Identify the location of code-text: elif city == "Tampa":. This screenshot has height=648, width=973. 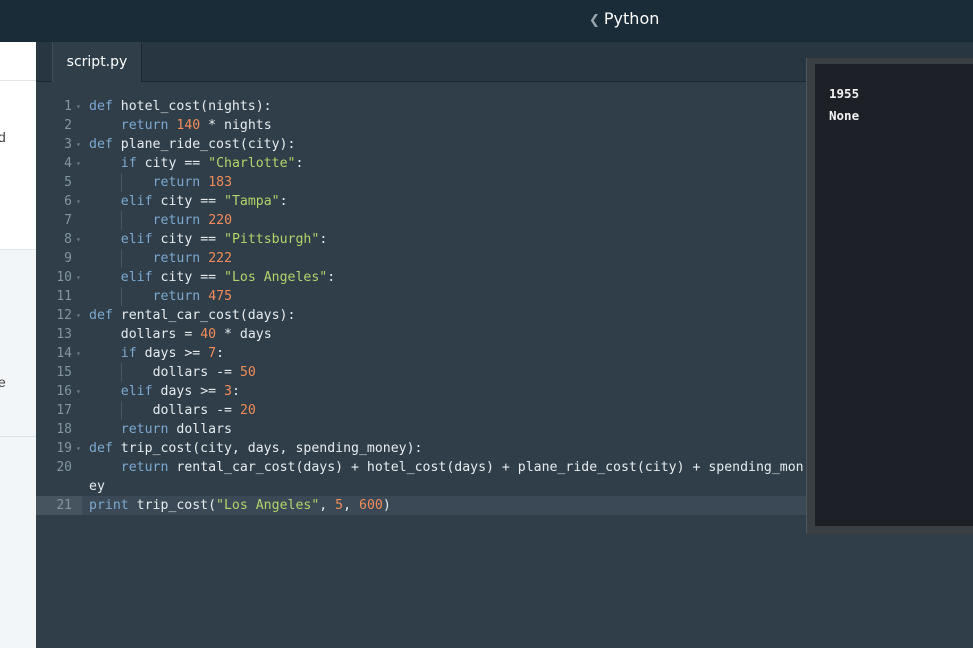
(204, 201).